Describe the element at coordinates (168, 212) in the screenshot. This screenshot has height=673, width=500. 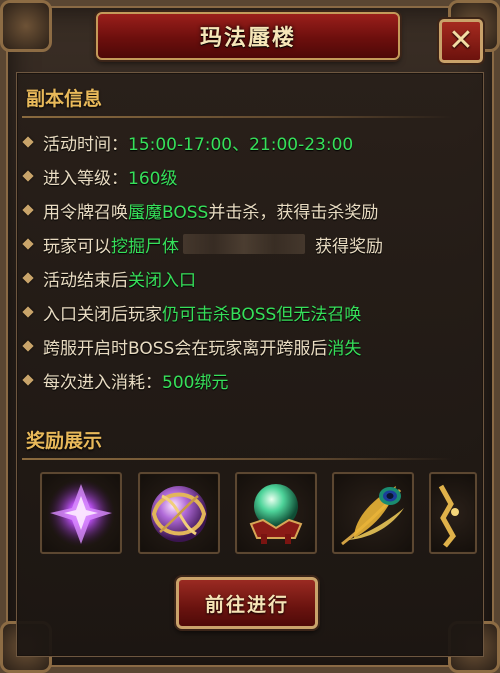
I see `info-highlight: 蜃魔BOSS` at that location.